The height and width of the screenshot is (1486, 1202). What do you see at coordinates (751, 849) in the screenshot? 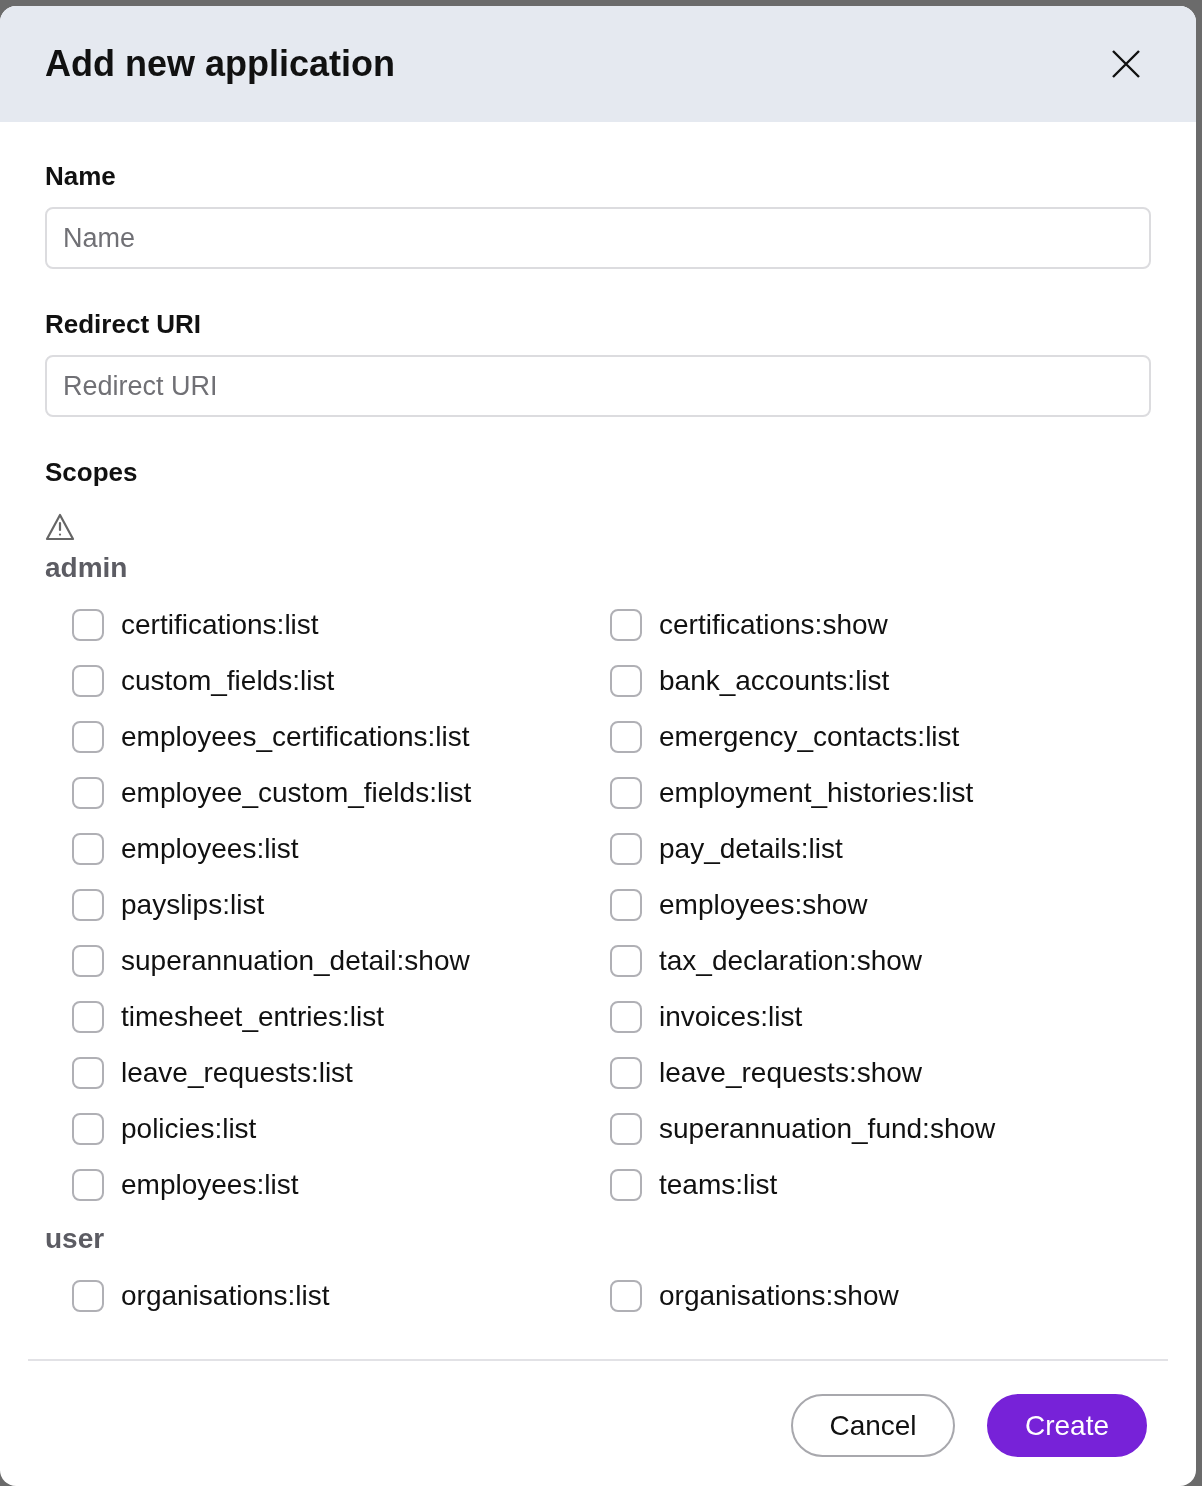
I see `scope-label: pay_details:list` at bounding box center [751, 849].